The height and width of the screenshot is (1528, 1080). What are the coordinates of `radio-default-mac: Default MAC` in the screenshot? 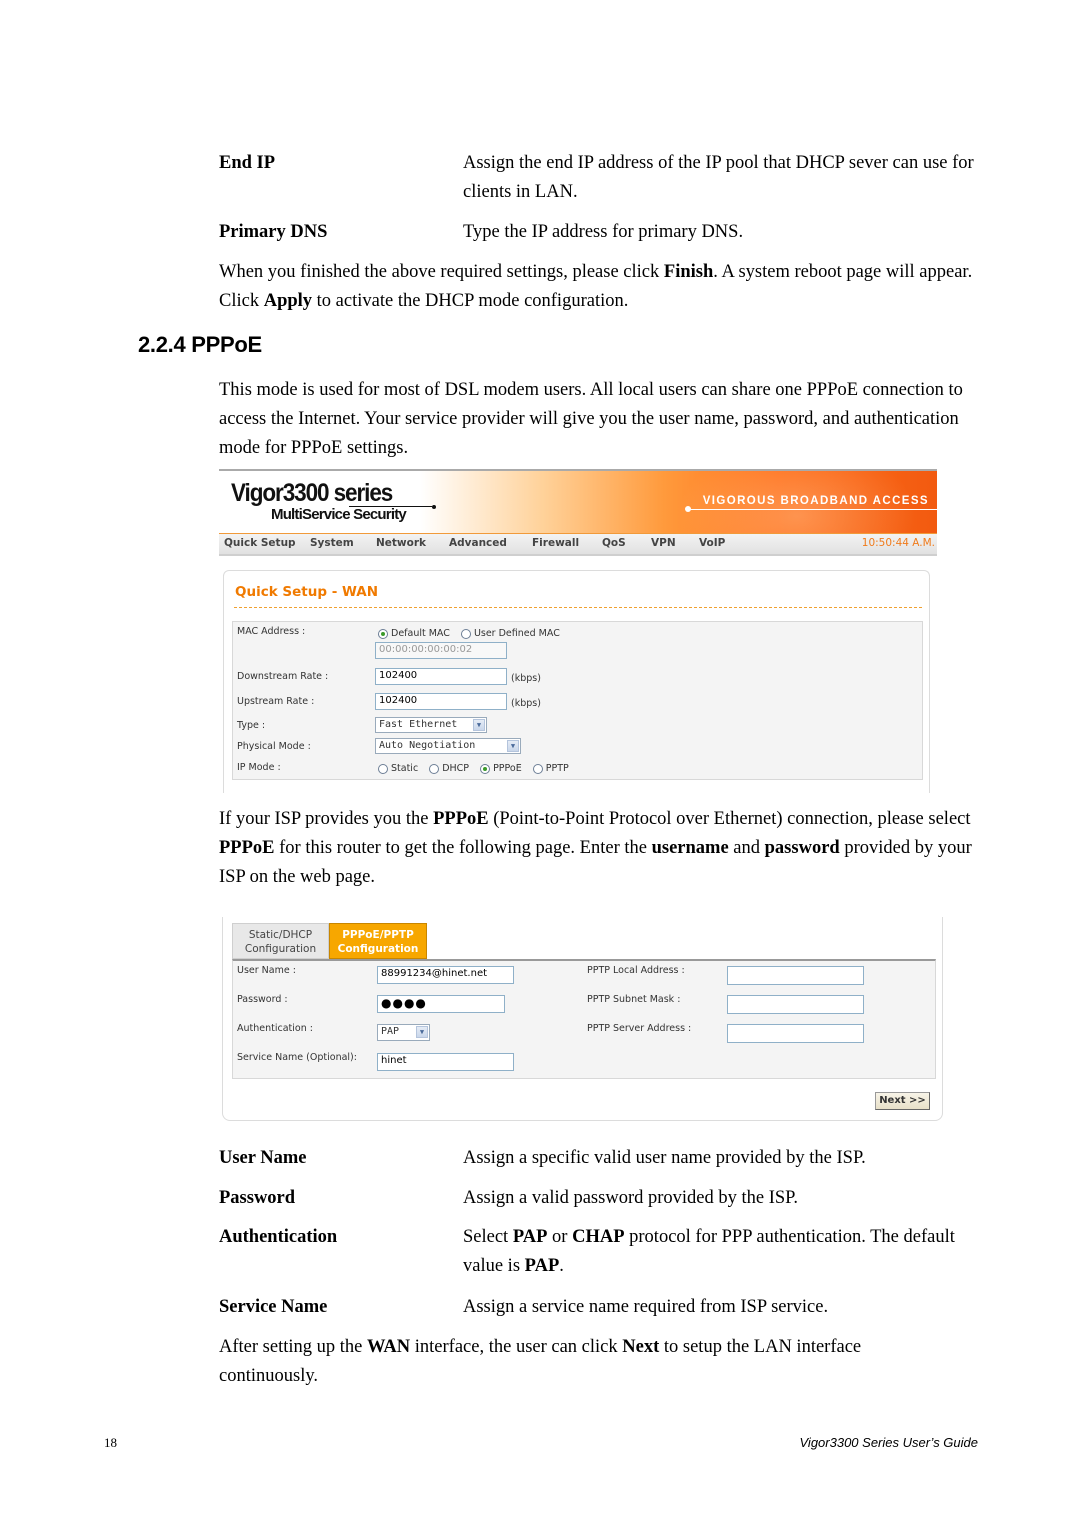 It's located at (414, 633).